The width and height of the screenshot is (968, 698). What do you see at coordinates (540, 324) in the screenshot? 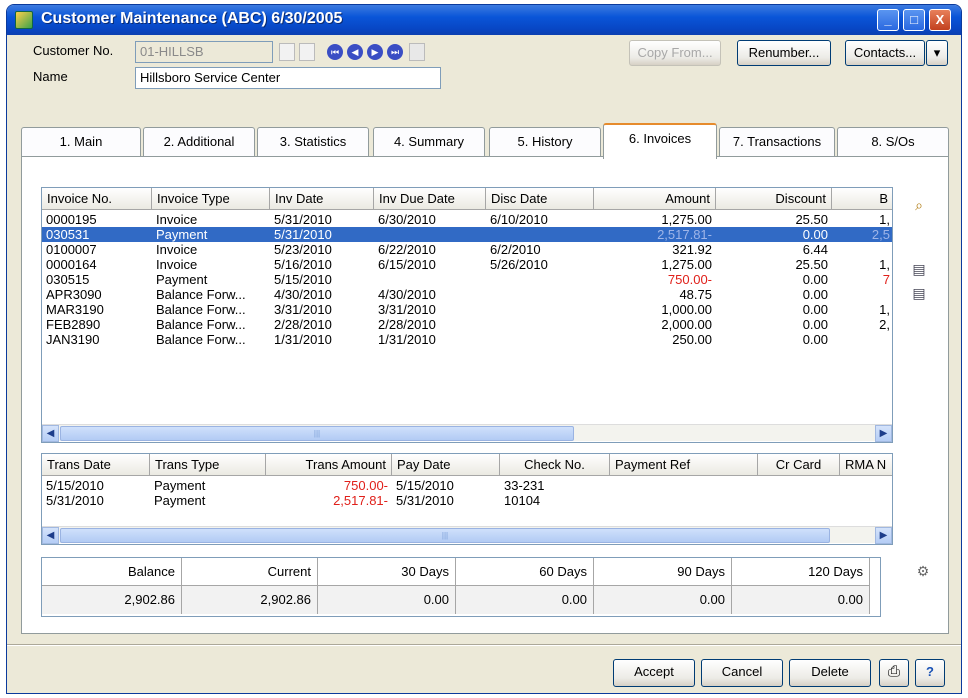
I see `invoice-cell-disc-date` at bounding box center [540, 324].